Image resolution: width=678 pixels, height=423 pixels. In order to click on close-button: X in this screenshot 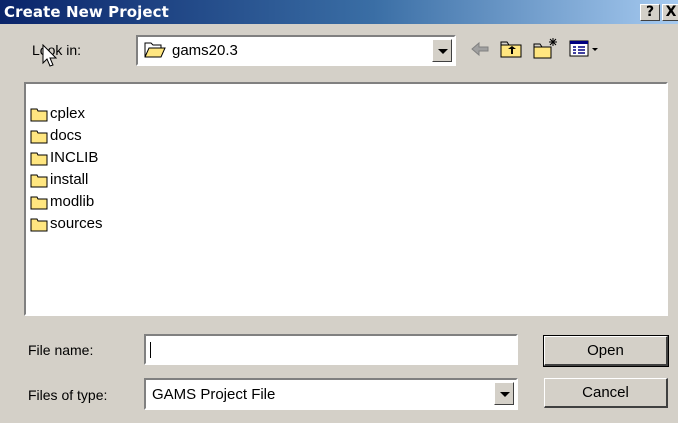, I will do `click(670, 12)`.